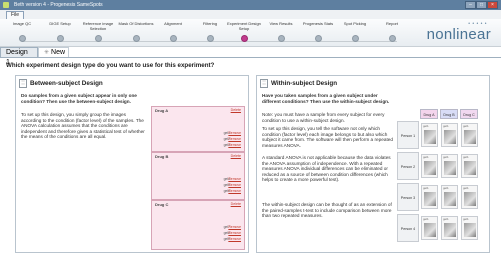 Image resolution: width=501 pixels, height=257 pixels. Describe the element at coordinates (19, 56) in the screenshot. I see `tab-design-1: Design 1` at that location.